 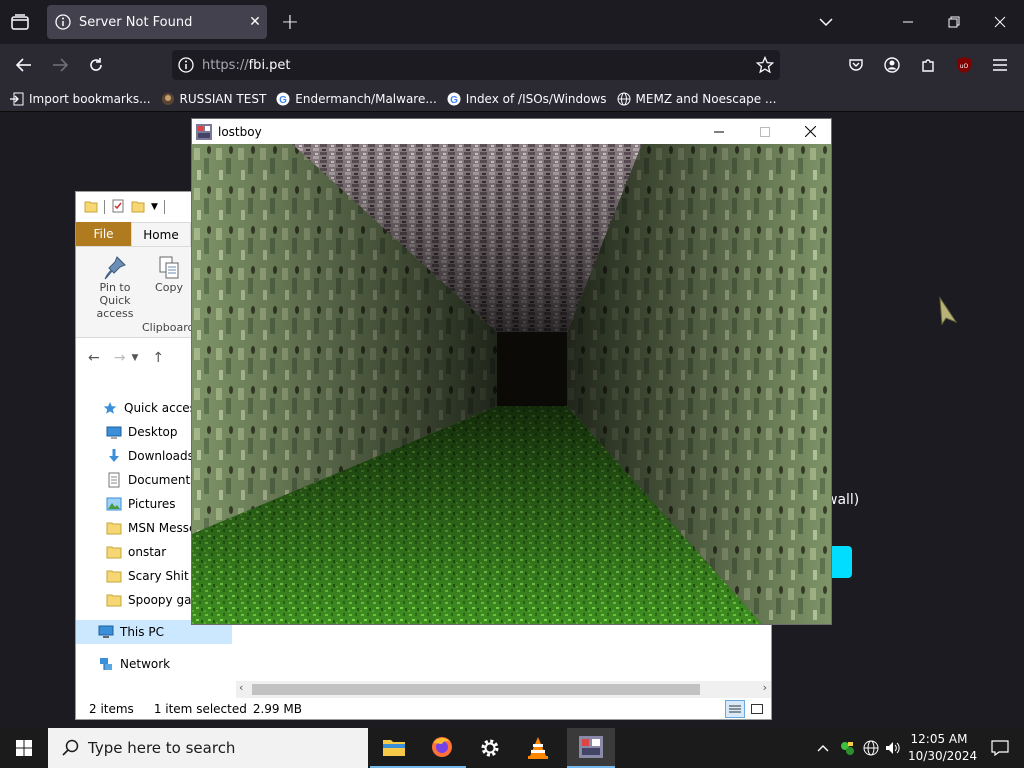 What do you see at coordinates (735, 709) in the screenshot?
I see `details-view-icon` at bounding box center [735, 709].